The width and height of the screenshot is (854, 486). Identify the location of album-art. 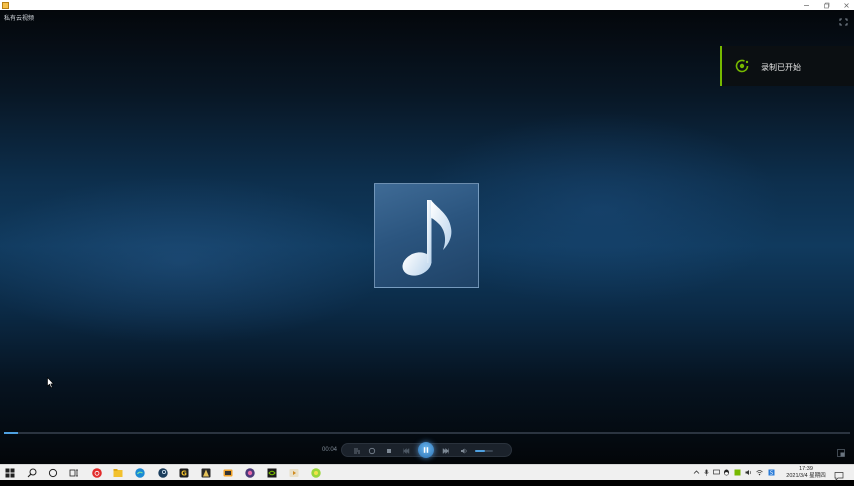
(426, 235).